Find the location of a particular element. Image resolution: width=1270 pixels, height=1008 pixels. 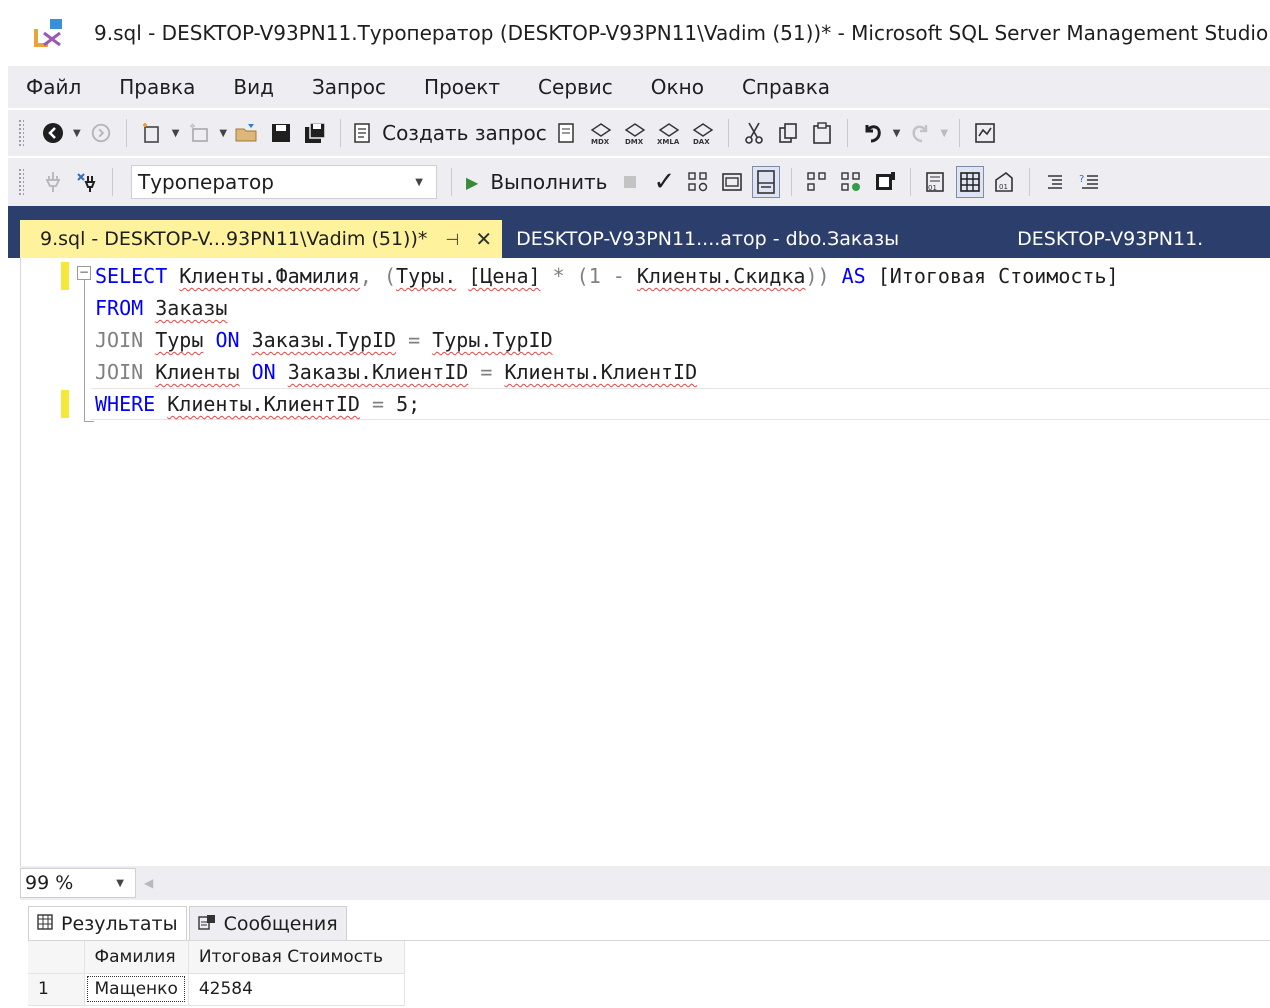

live-query-statistics-icon is located at coordinates (851, 182).